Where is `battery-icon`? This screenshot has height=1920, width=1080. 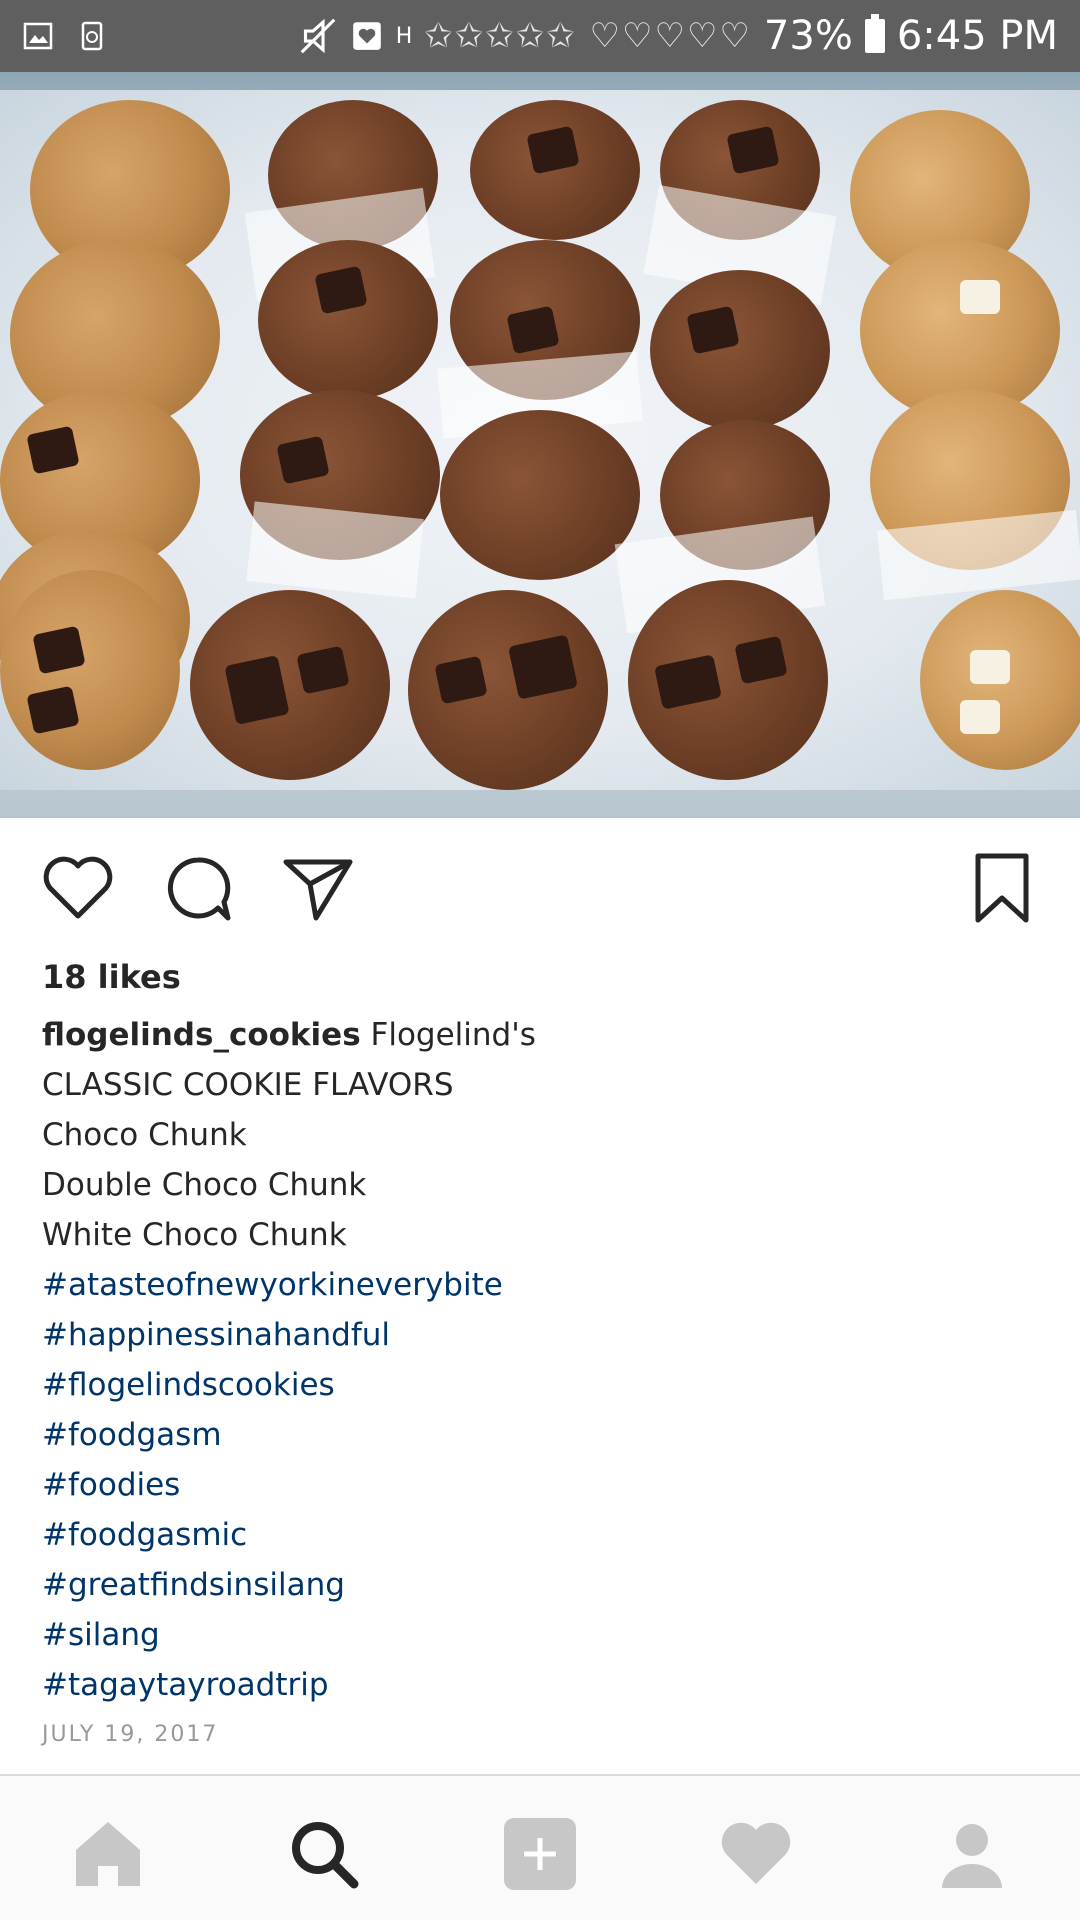 battery-icon is located at coordinates (874, 33).